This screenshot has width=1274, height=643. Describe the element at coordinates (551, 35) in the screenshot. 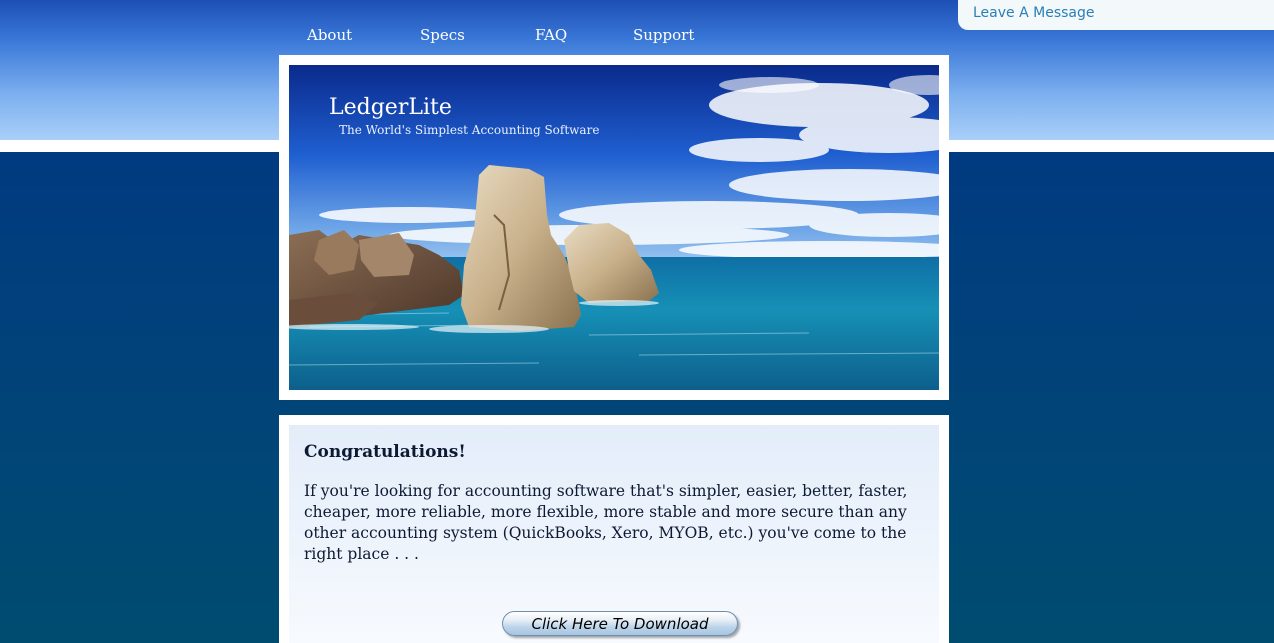

I see `nav-faq-link: FAQ` at that location.